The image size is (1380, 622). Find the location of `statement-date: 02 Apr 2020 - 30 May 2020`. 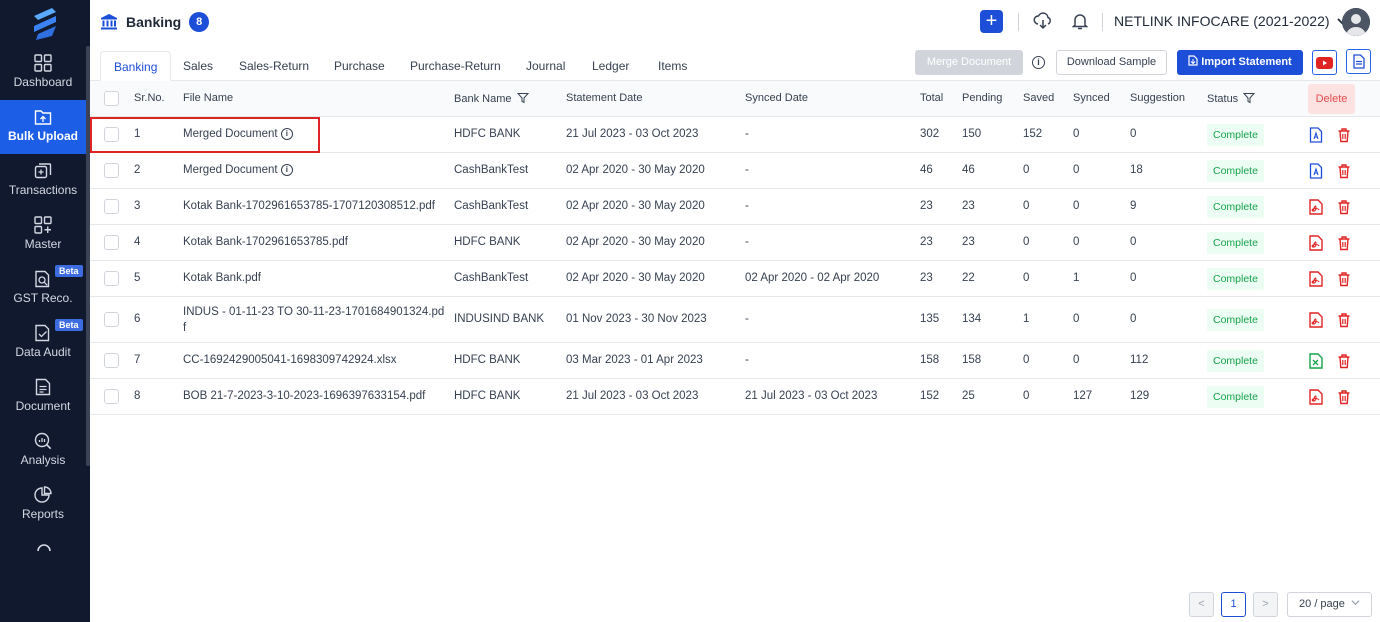

statement-date: 02 Apr 2020 - 30 May 2020 is located at coordinates (635, 170).